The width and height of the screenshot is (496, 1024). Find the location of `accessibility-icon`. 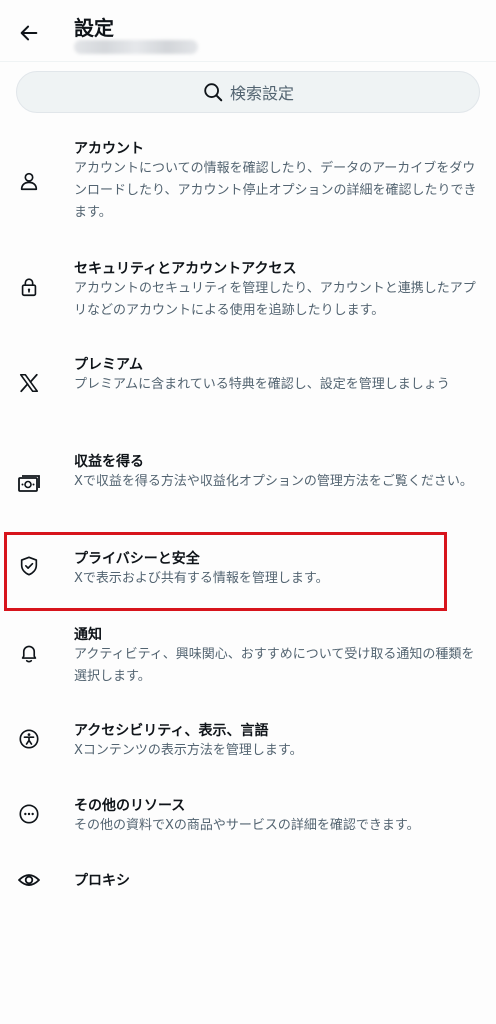

accessibility-icon is located at coordinates (29, 739).